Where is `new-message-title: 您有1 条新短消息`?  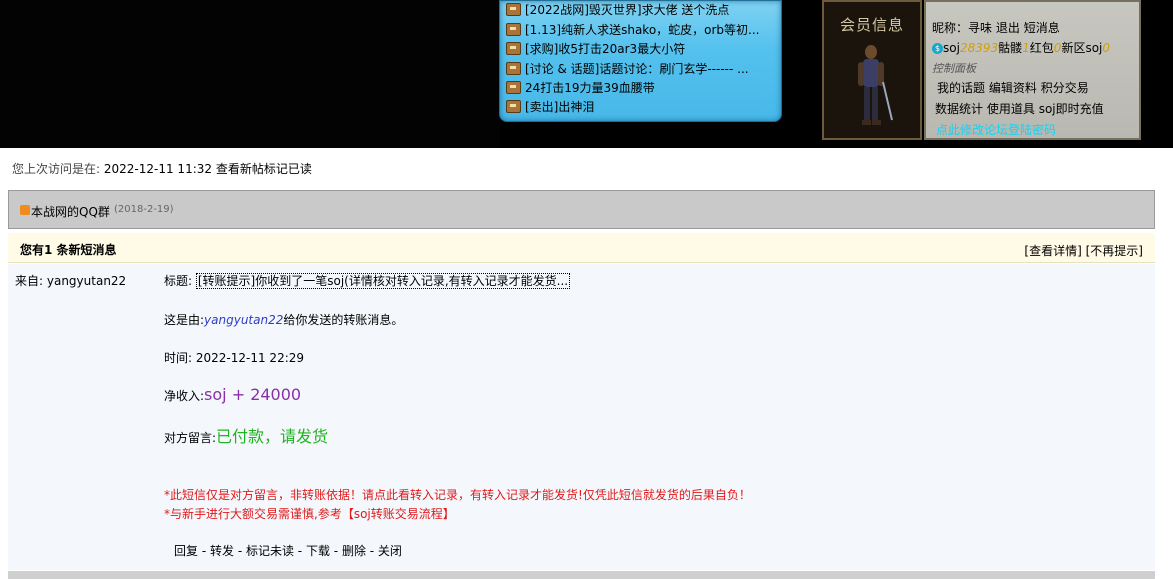 new-message-title: 您有1 条新短消息 is located at coordinates (68, 250).